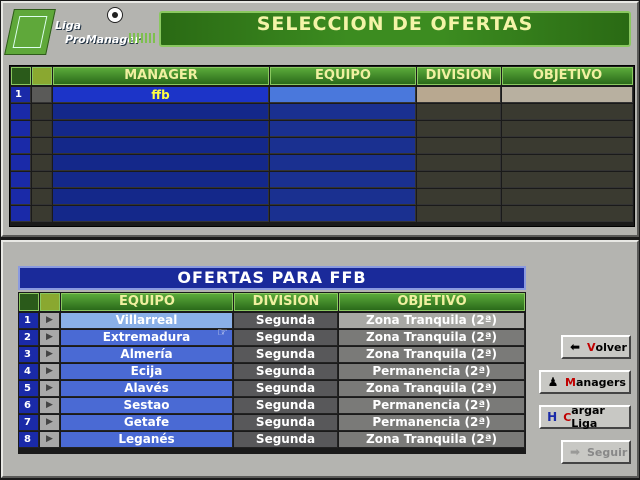 The width and height of the screenshot is (640, 480). I want to click on back-arrow-icon: ⬅, so click(575, 347).